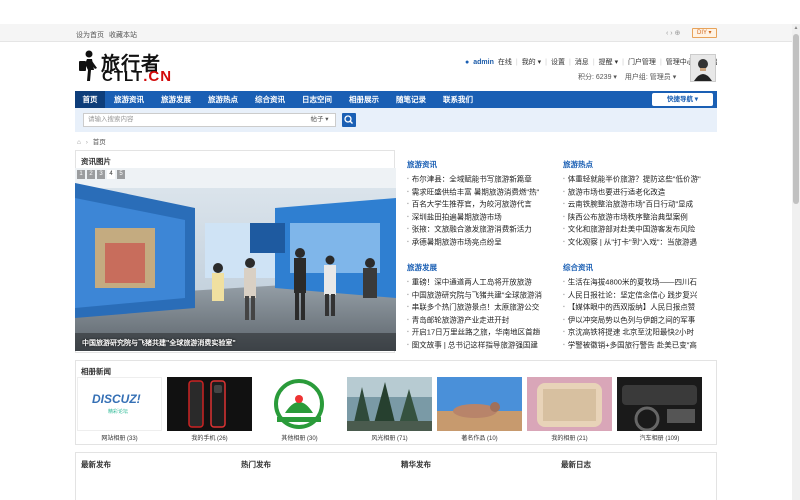 This screenshot has height=500, width=800. I want to click on slide-number-3: 3, so click(101, 174).